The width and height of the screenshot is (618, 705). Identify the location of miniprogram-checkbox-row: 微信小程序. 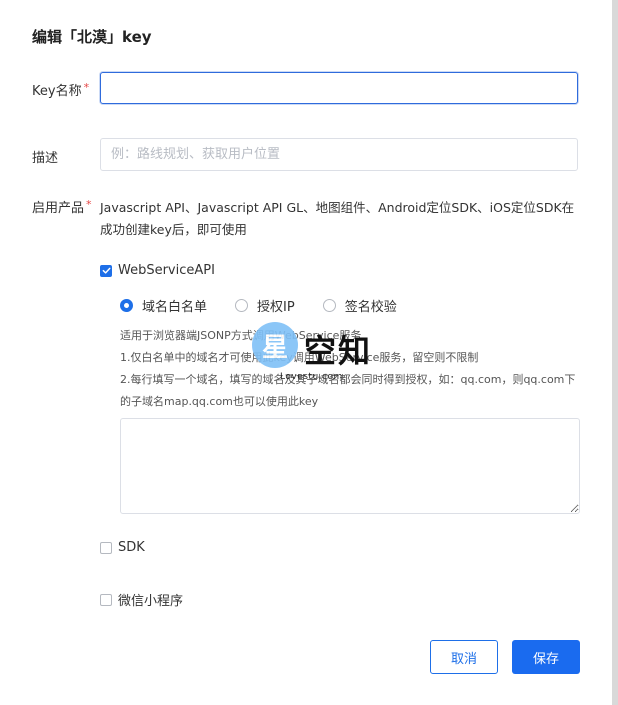
(141, 599).